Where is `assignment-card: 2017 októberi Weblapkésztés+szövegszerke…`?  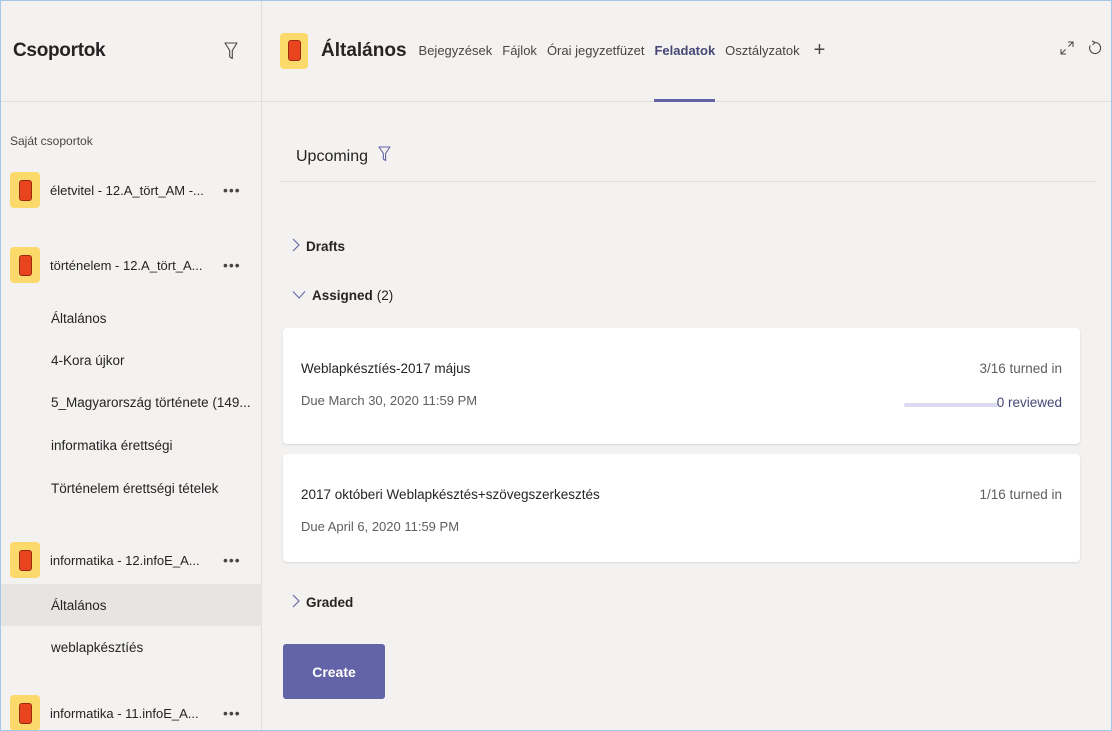
assignment-card: 2017 októberi Weblapkésztés+szövegszerke… is located at coordinates (681, 508).